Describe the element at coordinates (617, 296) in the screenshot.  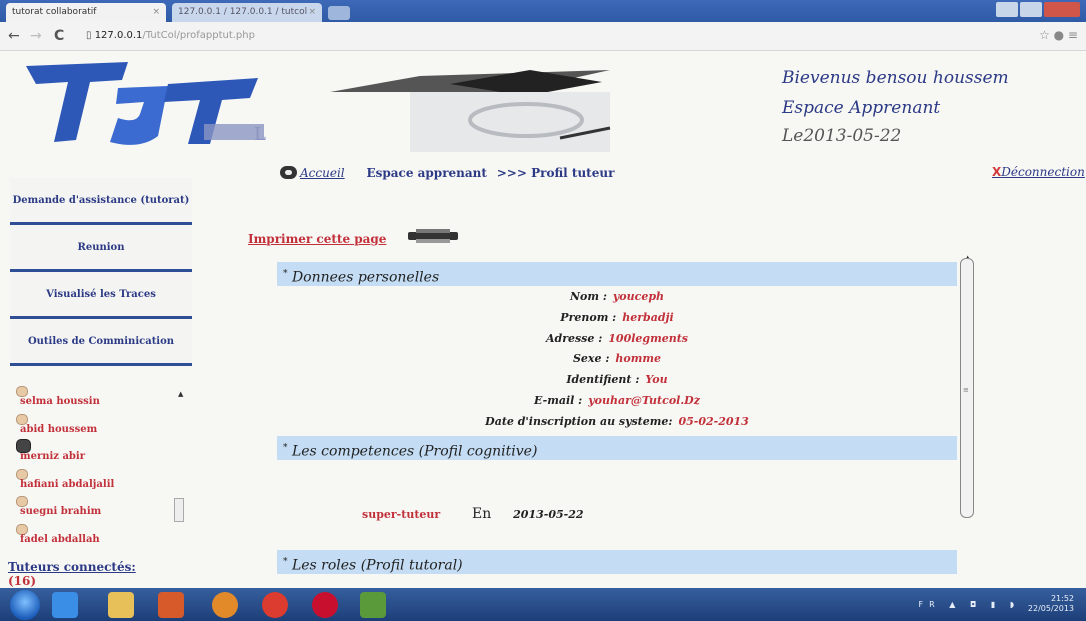
I see `field-nom: Nom : youceph` at that location.